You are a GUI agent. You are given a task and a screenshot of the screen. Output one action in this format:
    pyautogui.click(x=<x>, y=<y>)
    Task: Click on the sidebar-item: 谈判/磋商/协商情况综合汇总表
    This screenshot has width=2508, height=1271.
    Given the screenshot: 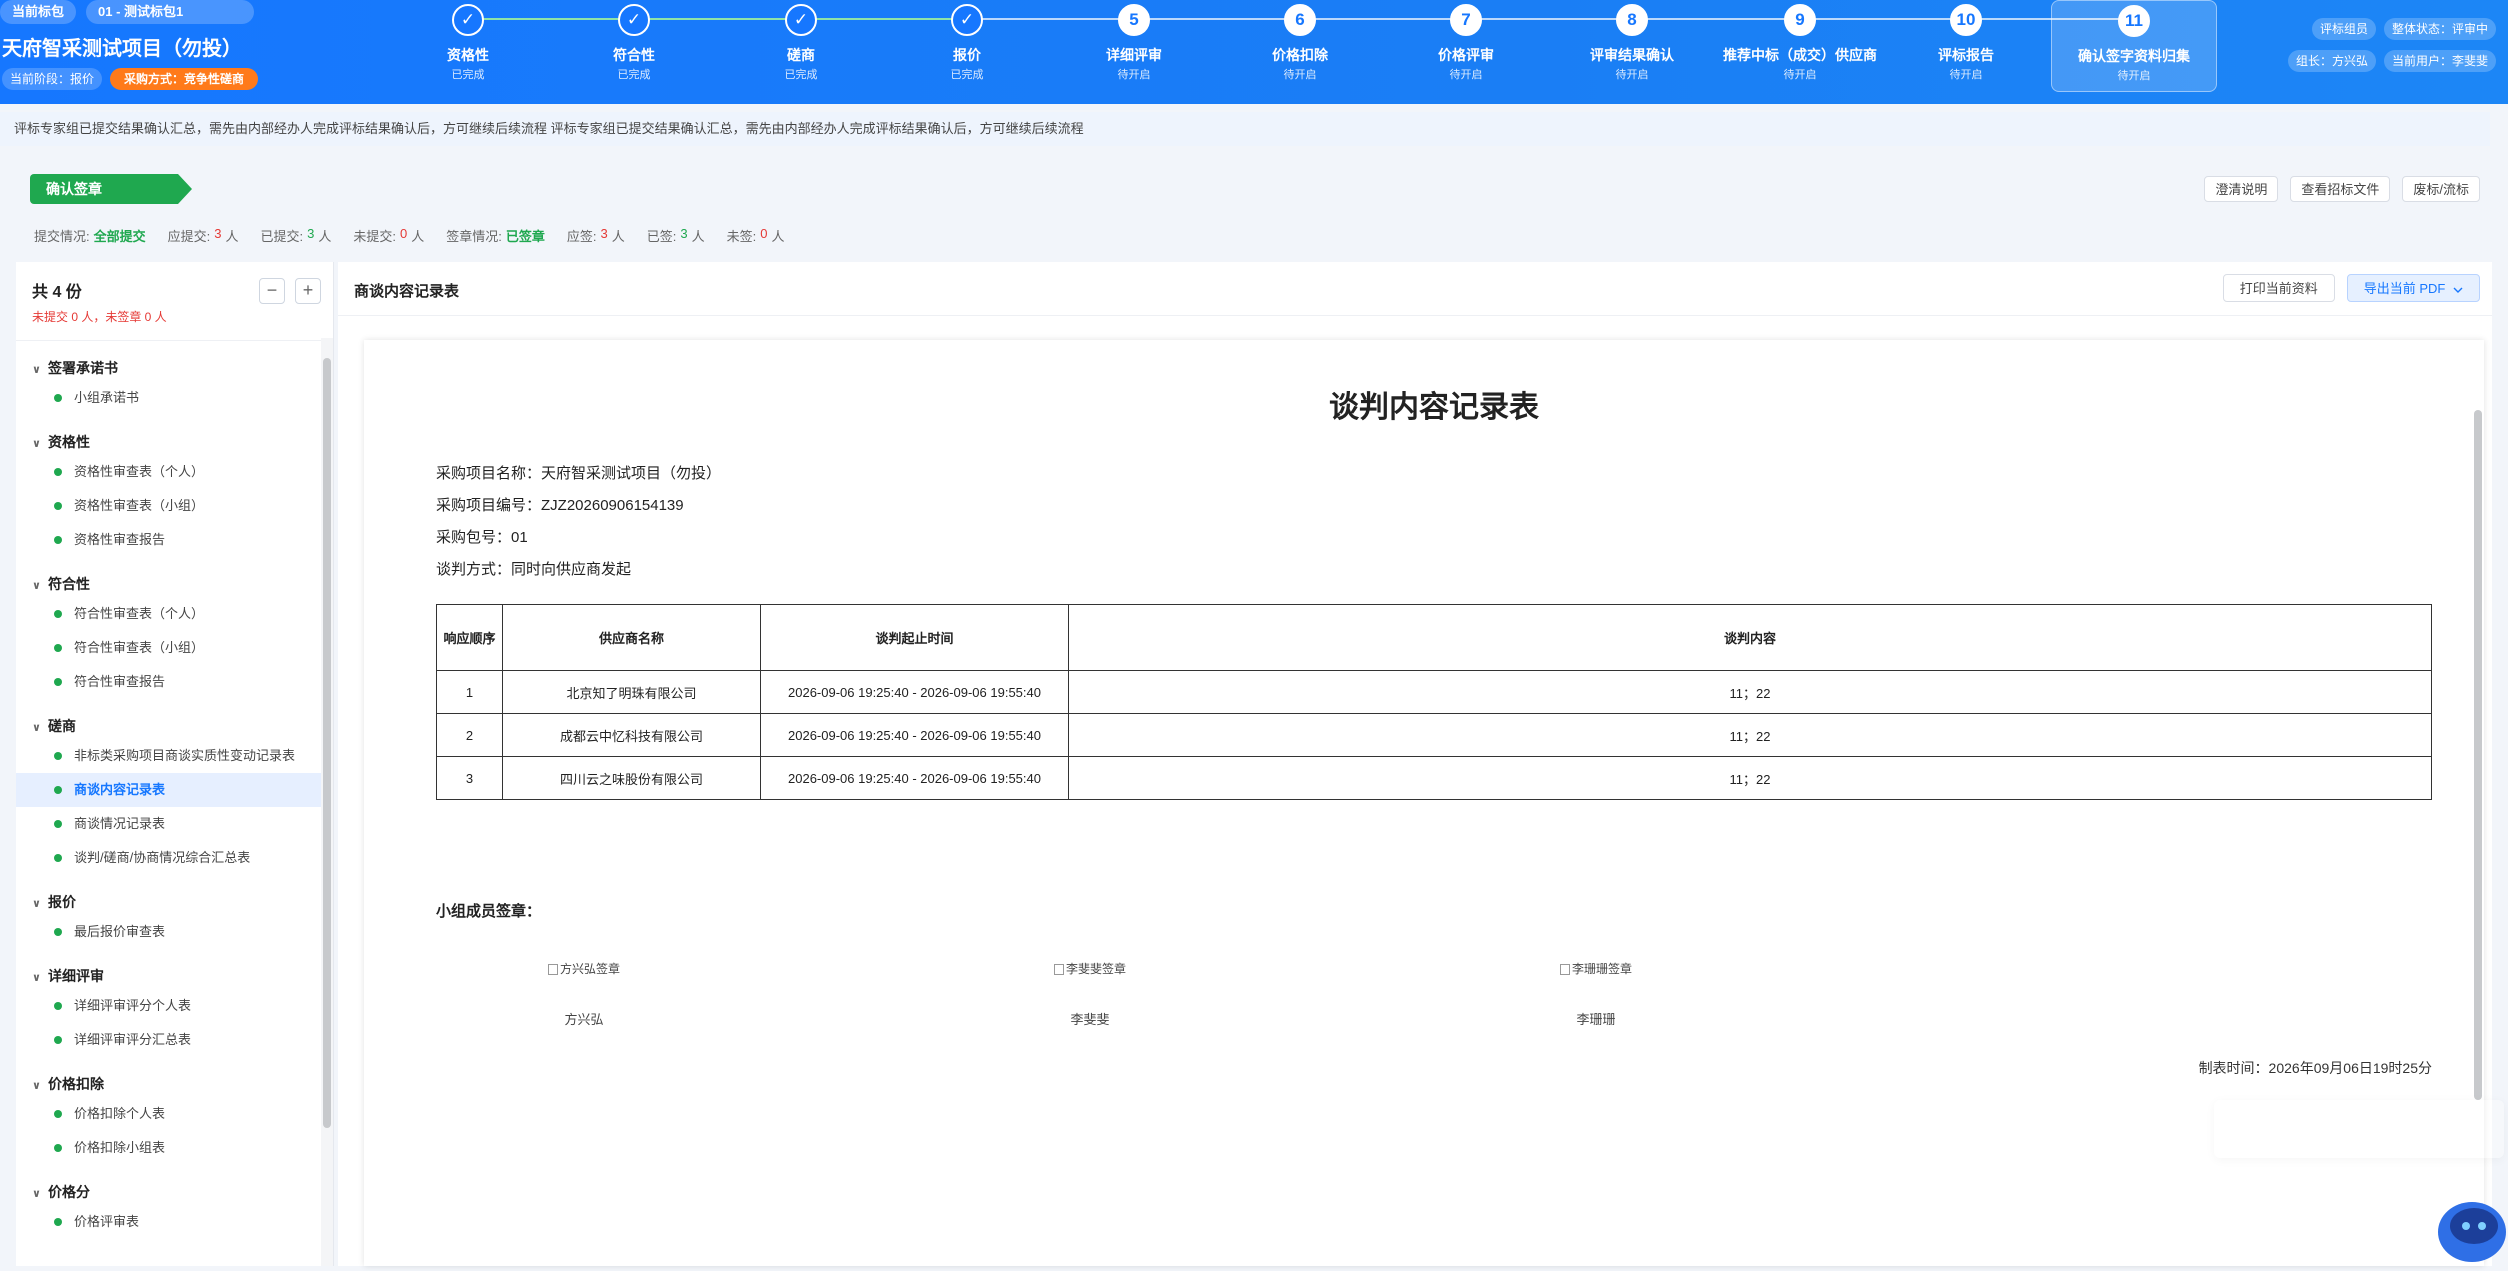 What is the action you would take?
    pyautogui.click(x=169, y=858)
    